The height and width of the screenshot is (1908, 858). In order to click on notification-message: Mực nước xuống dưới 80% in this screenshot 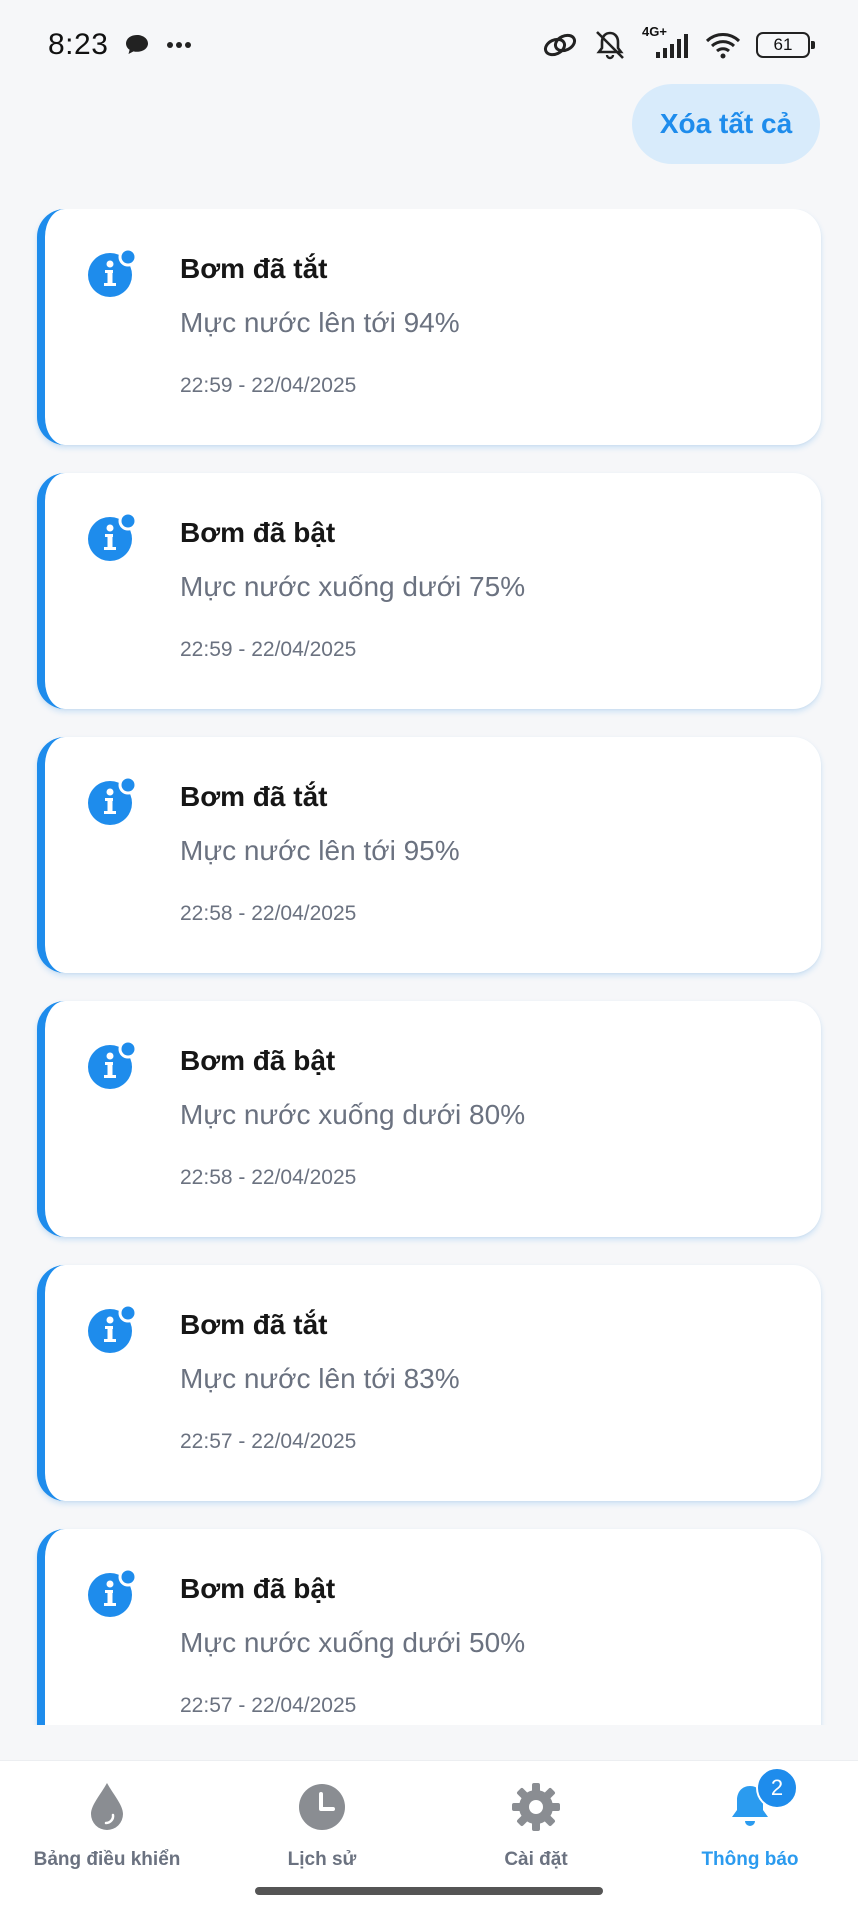, I will do `click(353, 1114)`.